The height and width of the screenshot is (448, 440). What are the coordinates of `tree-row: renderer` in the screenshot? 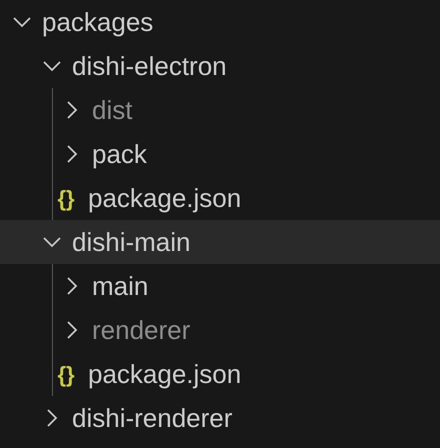 It's located at (220, 330).